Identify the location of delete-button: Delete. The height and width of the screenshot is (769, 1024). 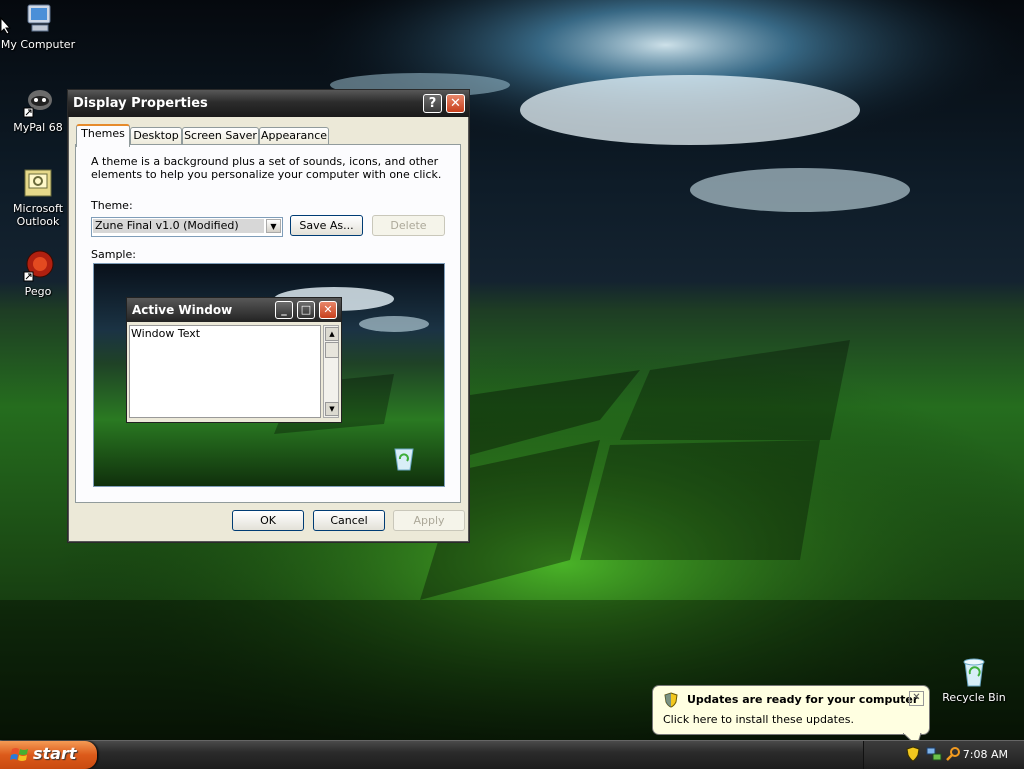
(408, 225).